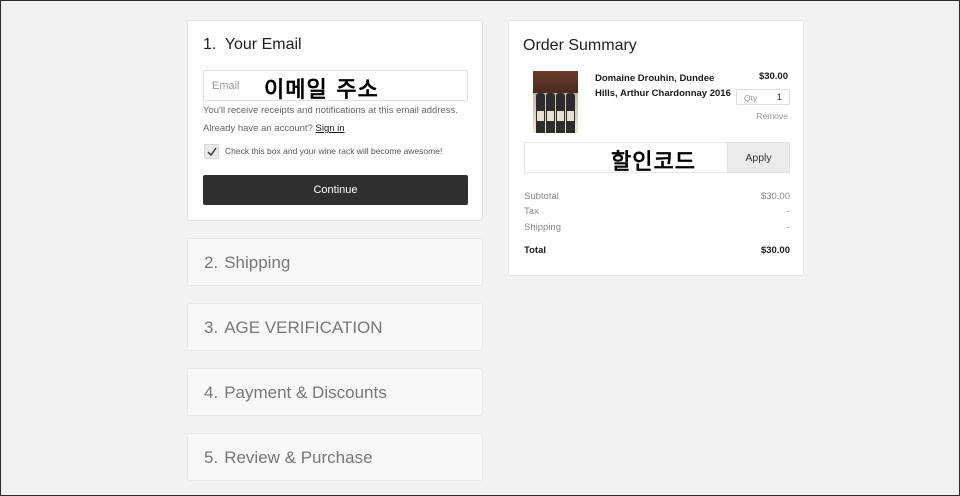 Image resolution: width=960 pixels, height=496 pixels. What do you see at coordinates (305, 392) in the screenshot?
I see `step-title: Payment & Discounts` at bounding box center [305, 392].